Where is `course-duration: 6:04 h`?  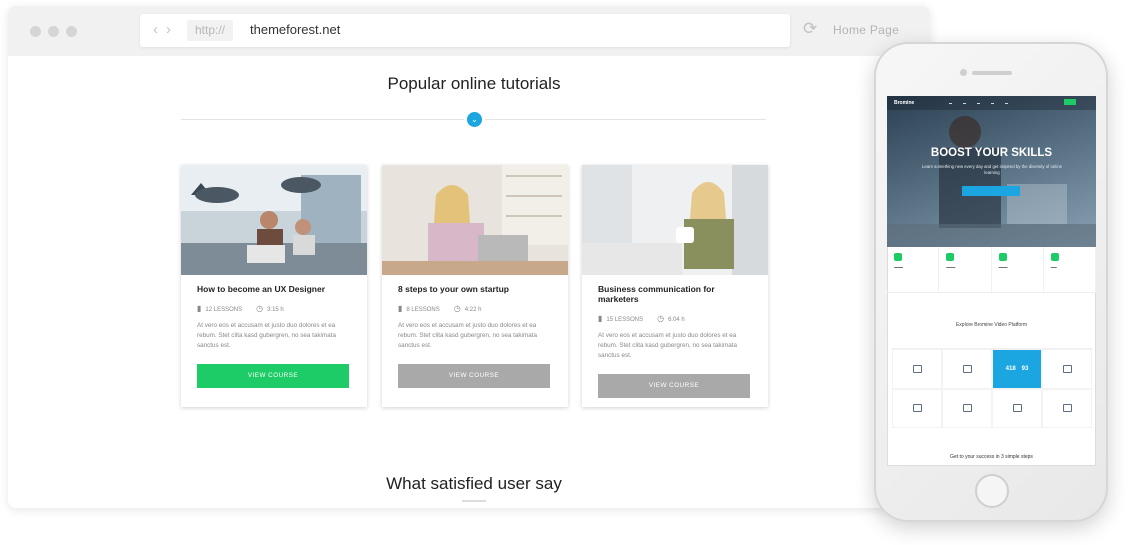 course-duration: 6:04 h is located at coordinates (676, 320).